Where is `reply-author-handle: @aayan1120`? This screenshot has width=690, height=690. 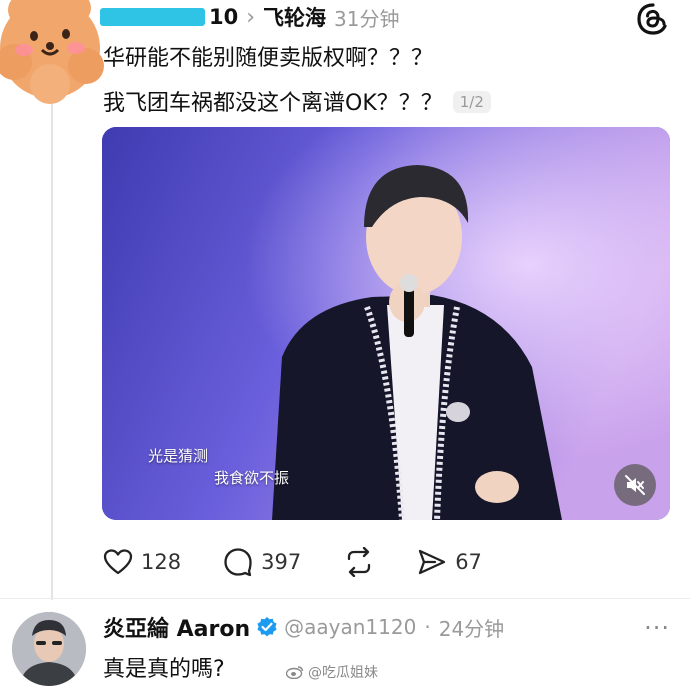 reply-author-handle: @aayan1120 is located at coordinates (350, 627).